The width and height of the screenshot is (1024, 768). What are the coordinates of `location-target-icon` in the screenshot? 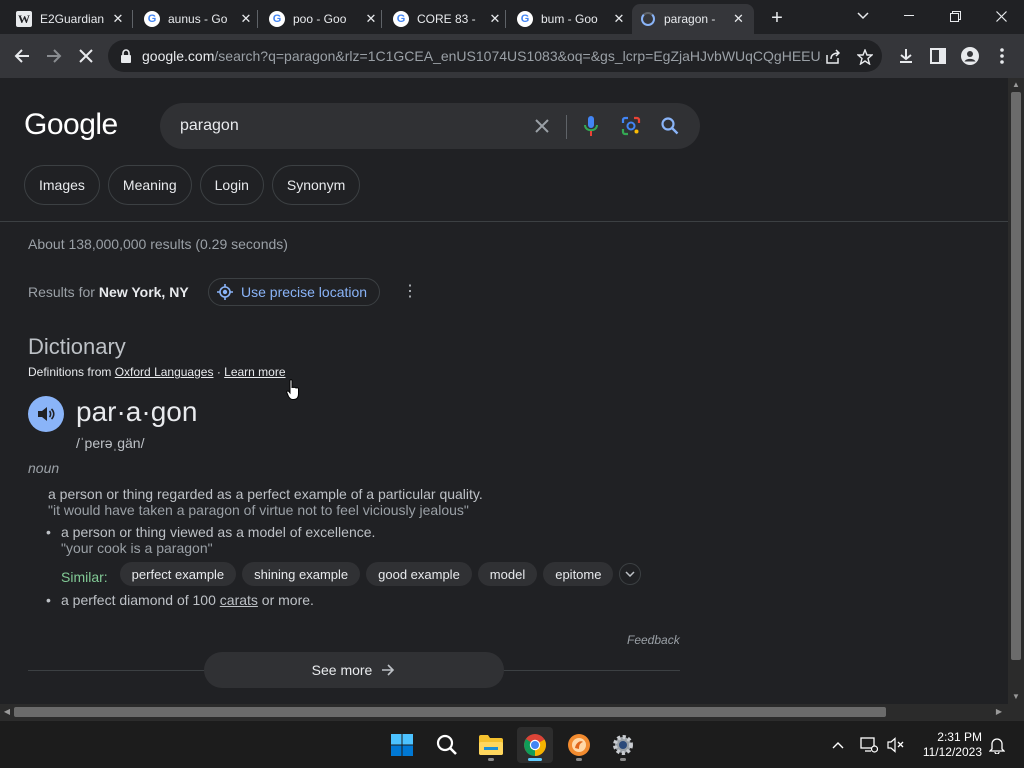 It's located at (225, 292).